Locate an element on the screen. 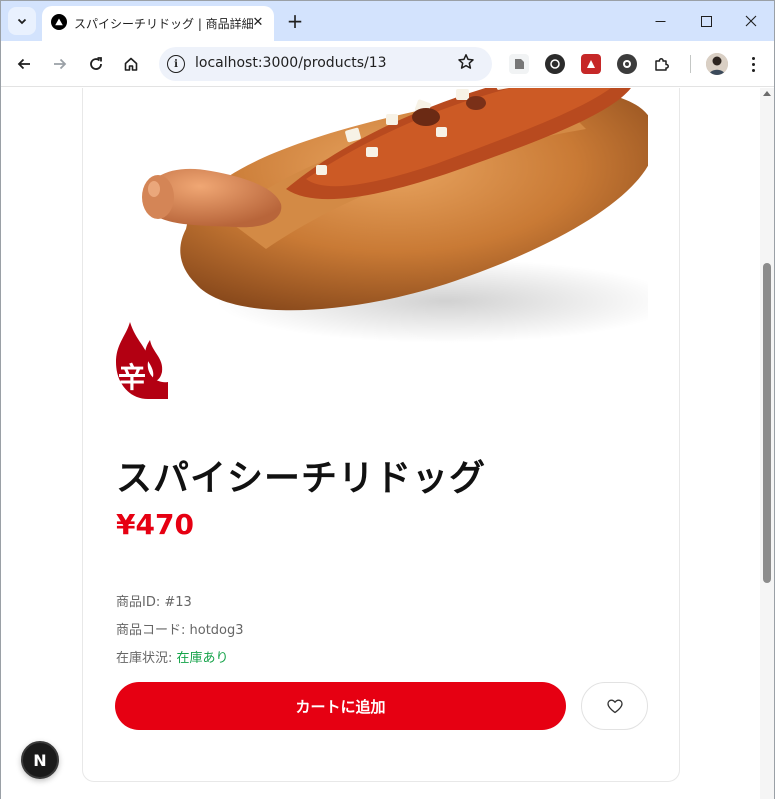 The image size is (775, 799). forward-arrow-icon is located at coordinates (60, 64).